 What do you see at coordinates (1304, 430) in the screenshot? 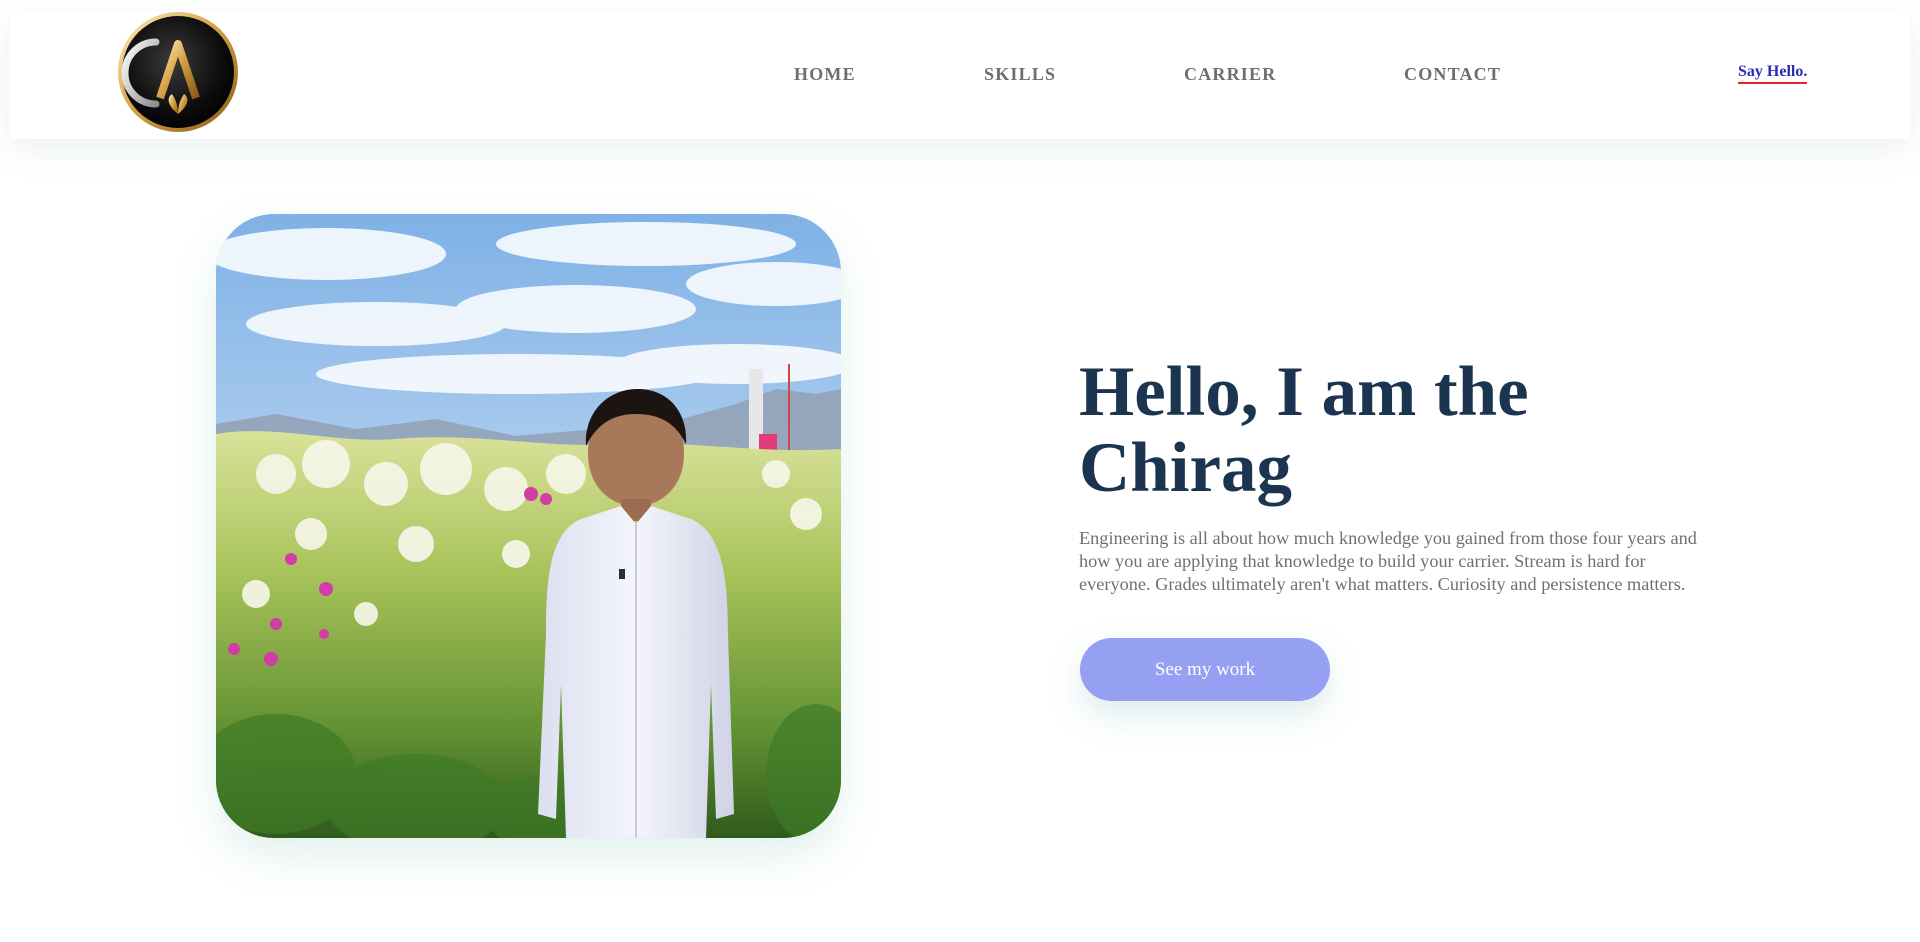
I see `hero-title: Hello, I am the Chirag` at bounding box center [1304, 430].